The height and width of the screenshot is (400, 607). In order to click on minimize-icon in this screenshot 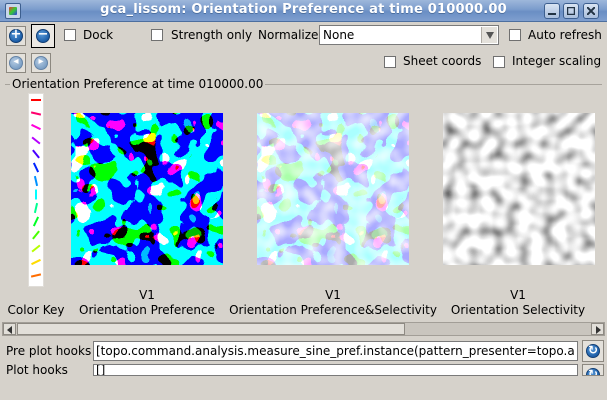, I will do `click(552, 14)`.